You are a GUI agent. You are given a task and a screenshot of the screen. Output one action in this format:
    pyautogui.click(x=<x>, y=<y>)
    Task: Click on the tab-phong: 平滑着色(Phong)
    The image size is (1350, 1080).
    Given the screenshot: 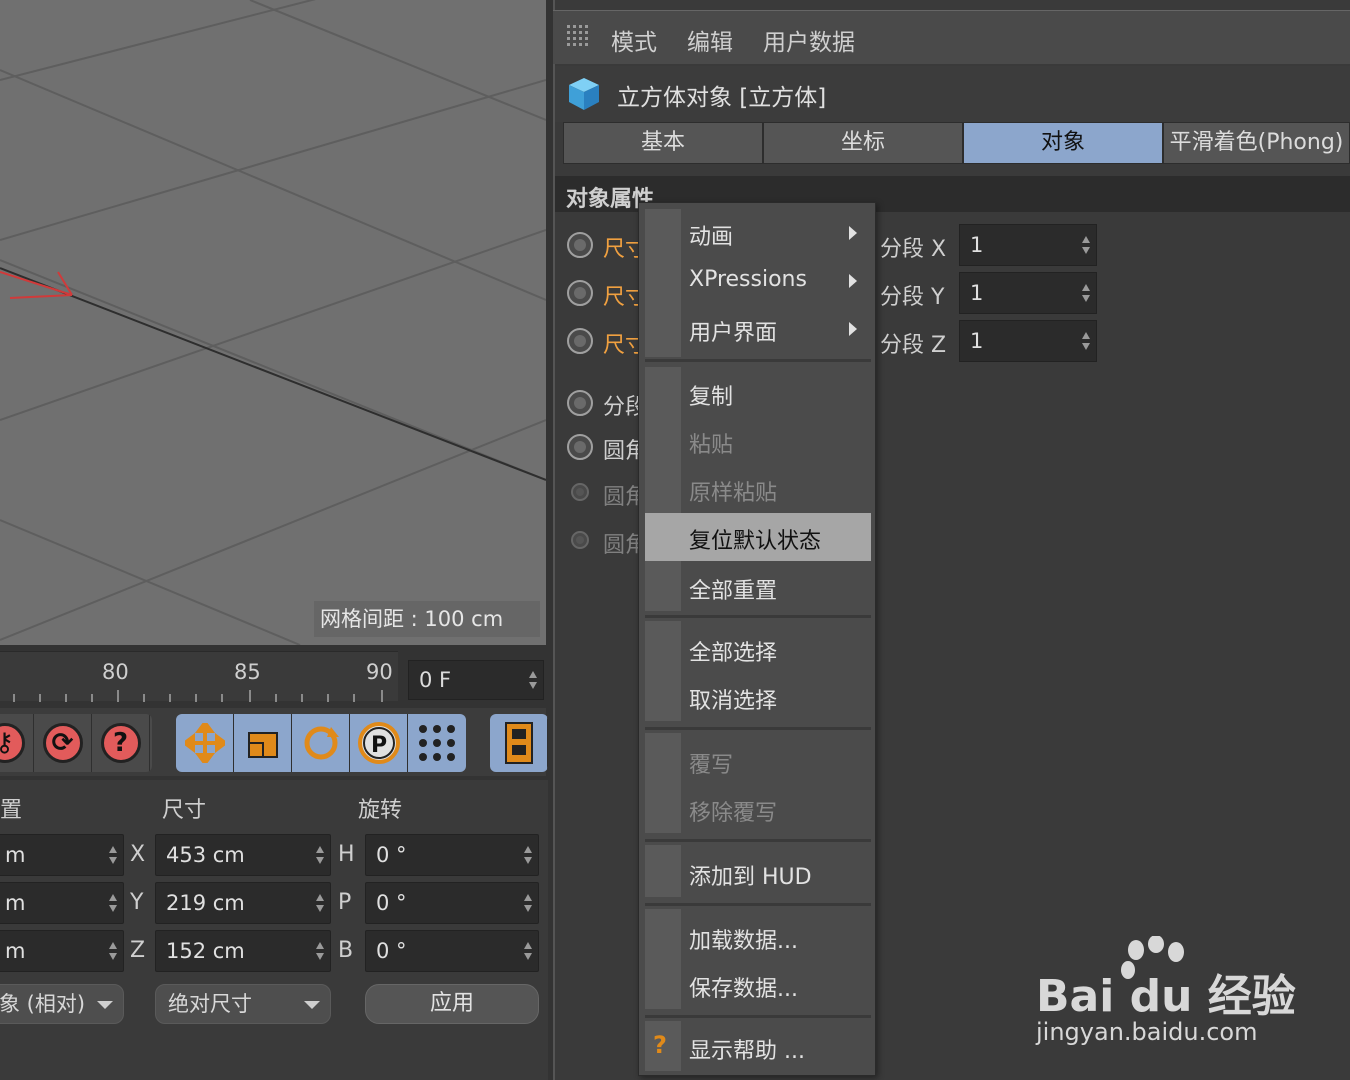 What is the action you would take?
    pyautogui.click(x=1256, y=143)
    